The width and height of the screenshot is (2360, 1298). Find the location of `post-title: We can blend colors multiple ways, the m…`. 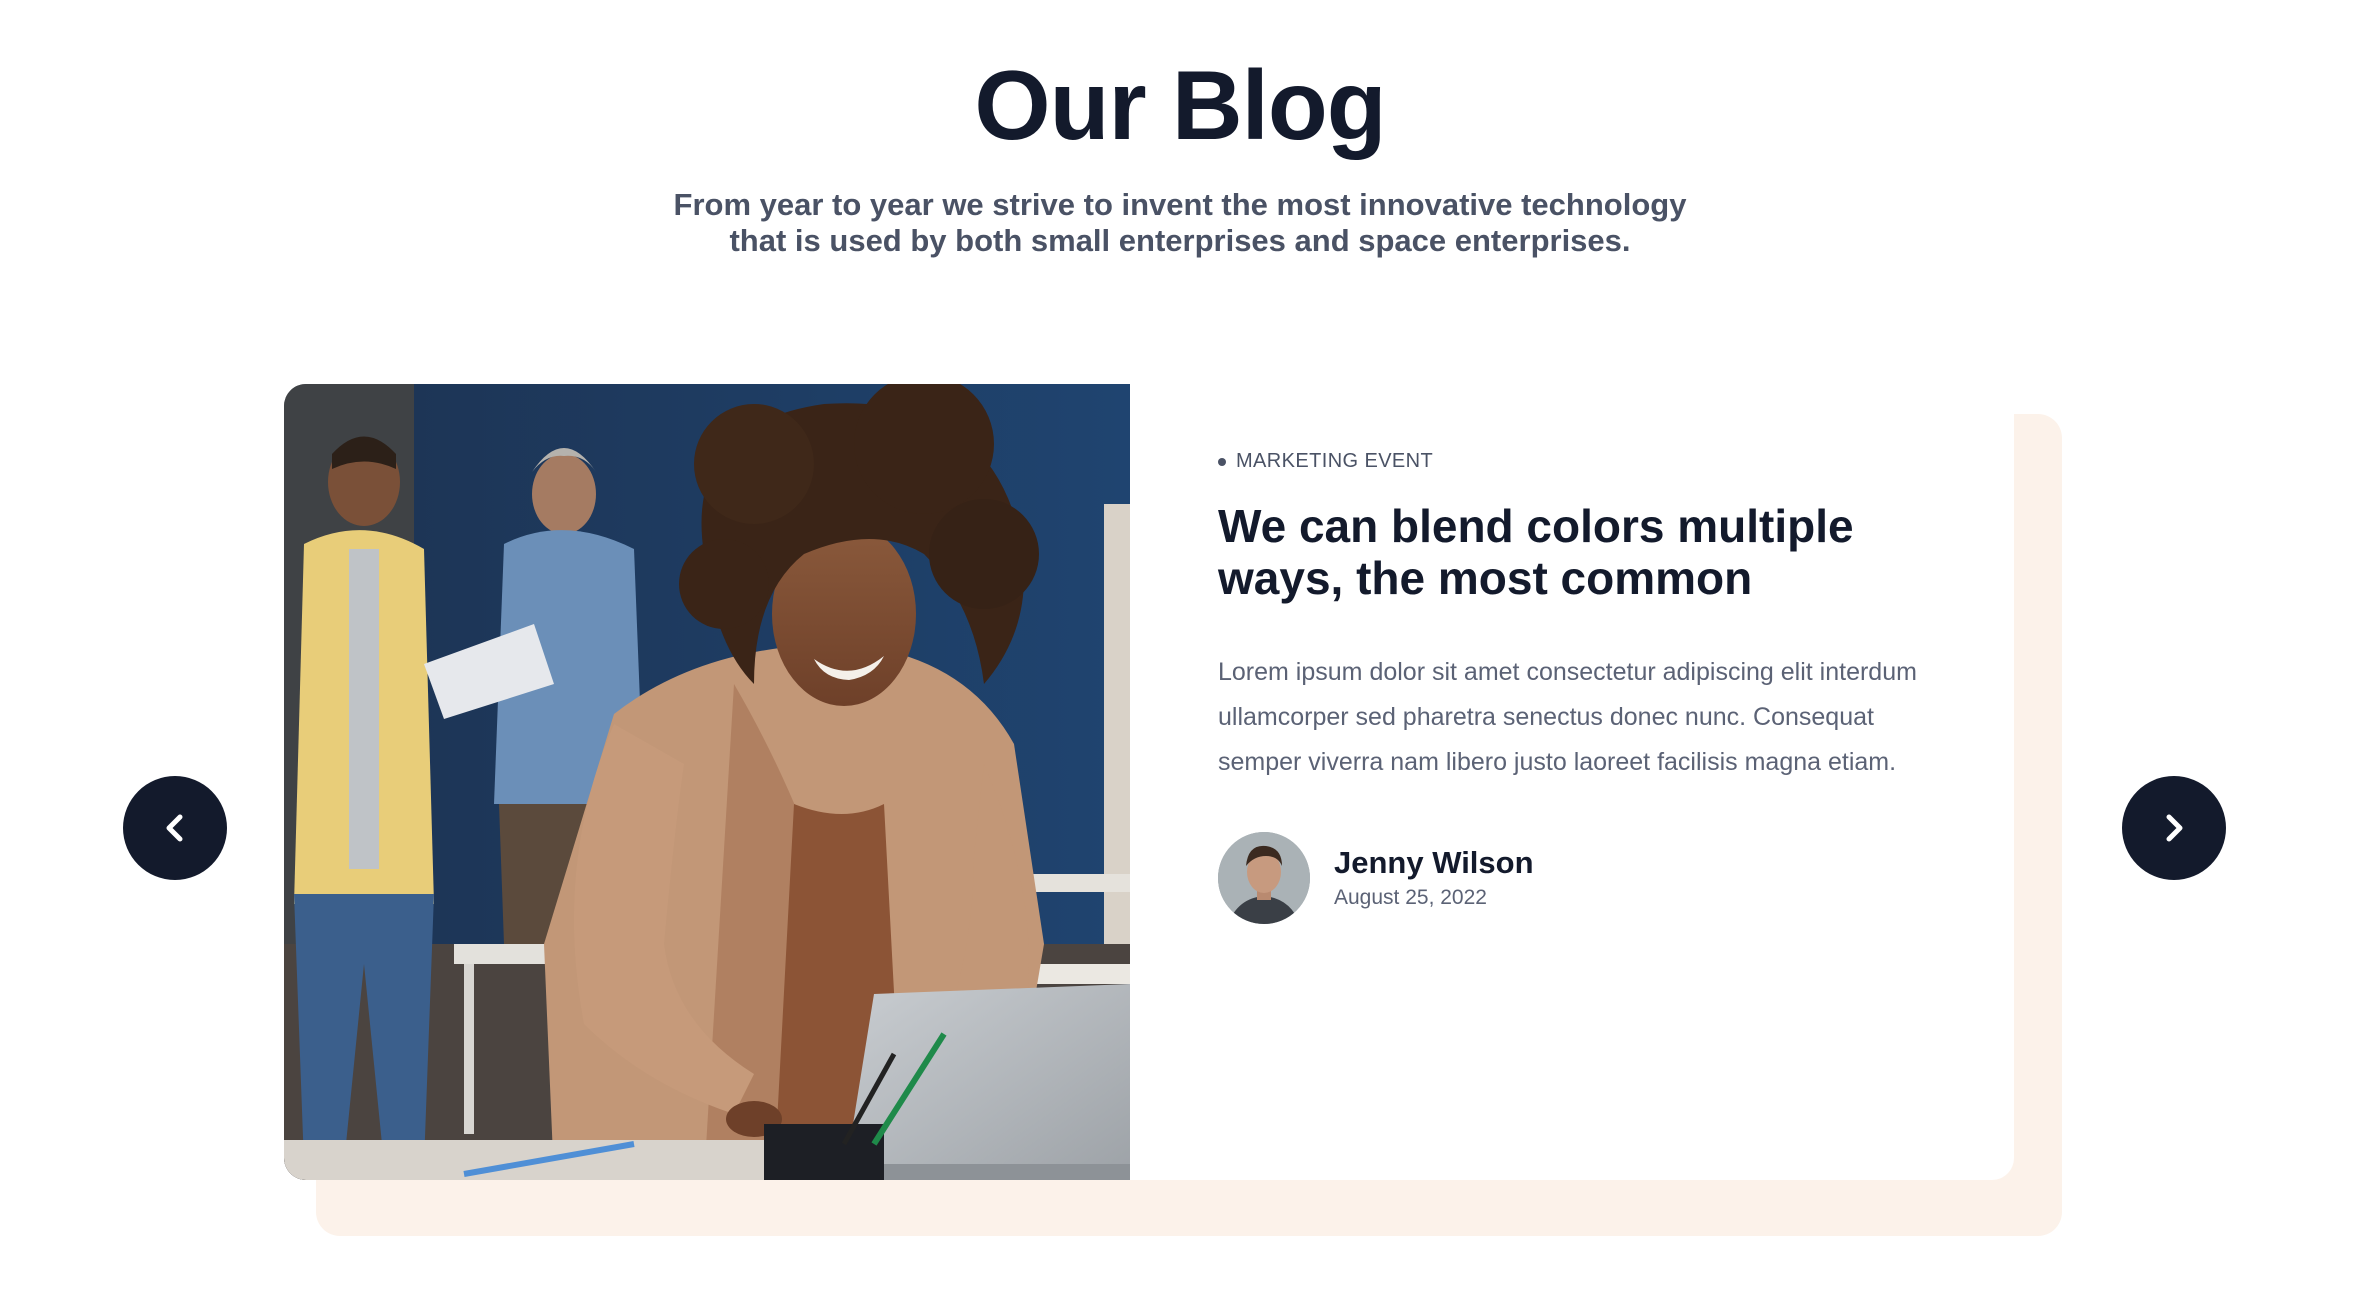

post-title: We can blend colors multiple ways, the m… is located at coordinates (1578, 552).